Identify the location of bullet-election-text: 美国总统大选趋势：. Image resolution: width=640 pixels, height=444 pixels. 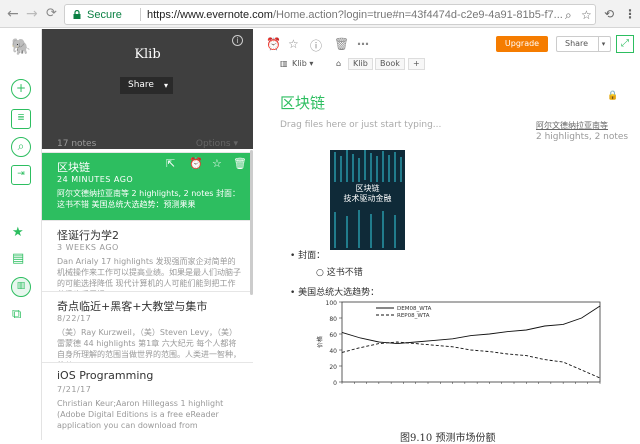
(339, 293).